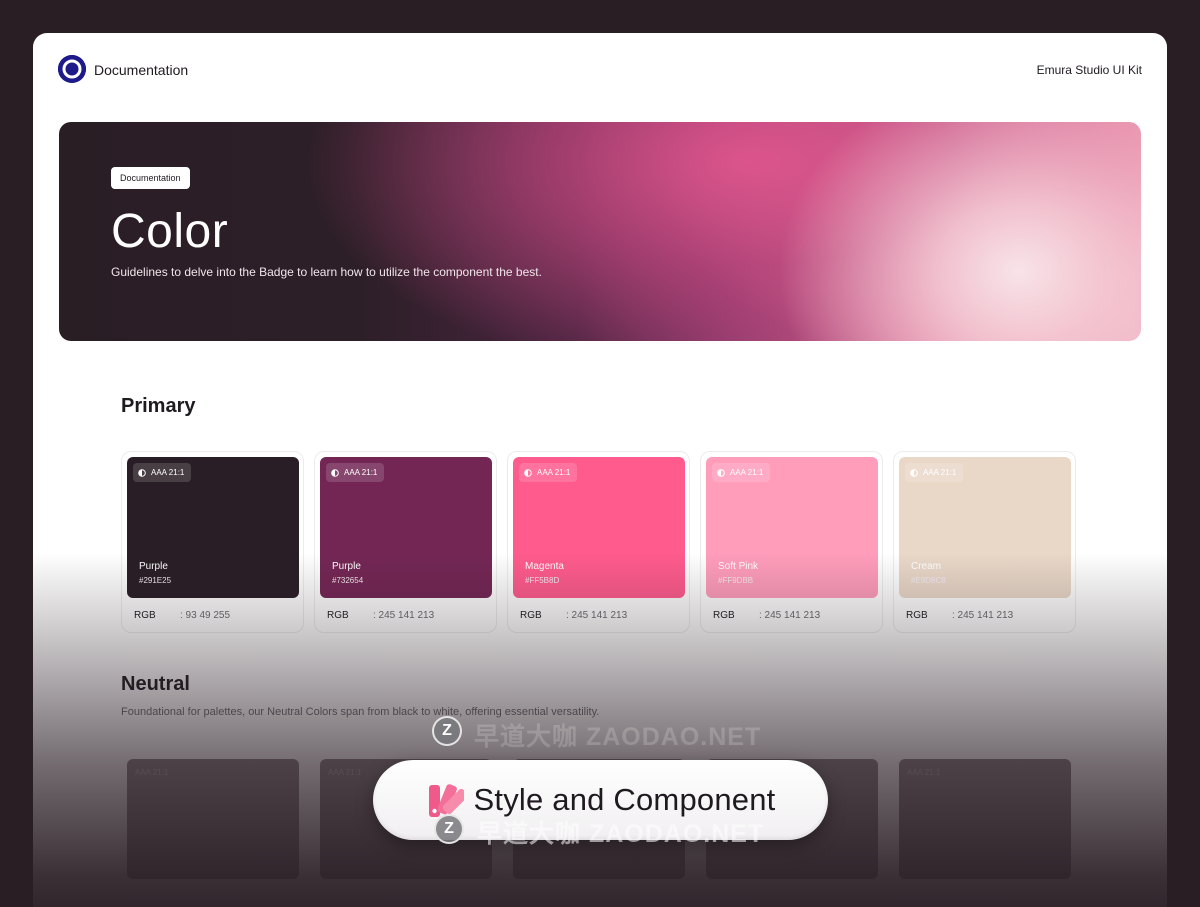 The width and height of the screenshot is (1200, 907). Describe the element at coordinates (599, 527) in the screenshot. I see `color-swatch: AAA 21:1 Magenta #FF5B8D` at that location.